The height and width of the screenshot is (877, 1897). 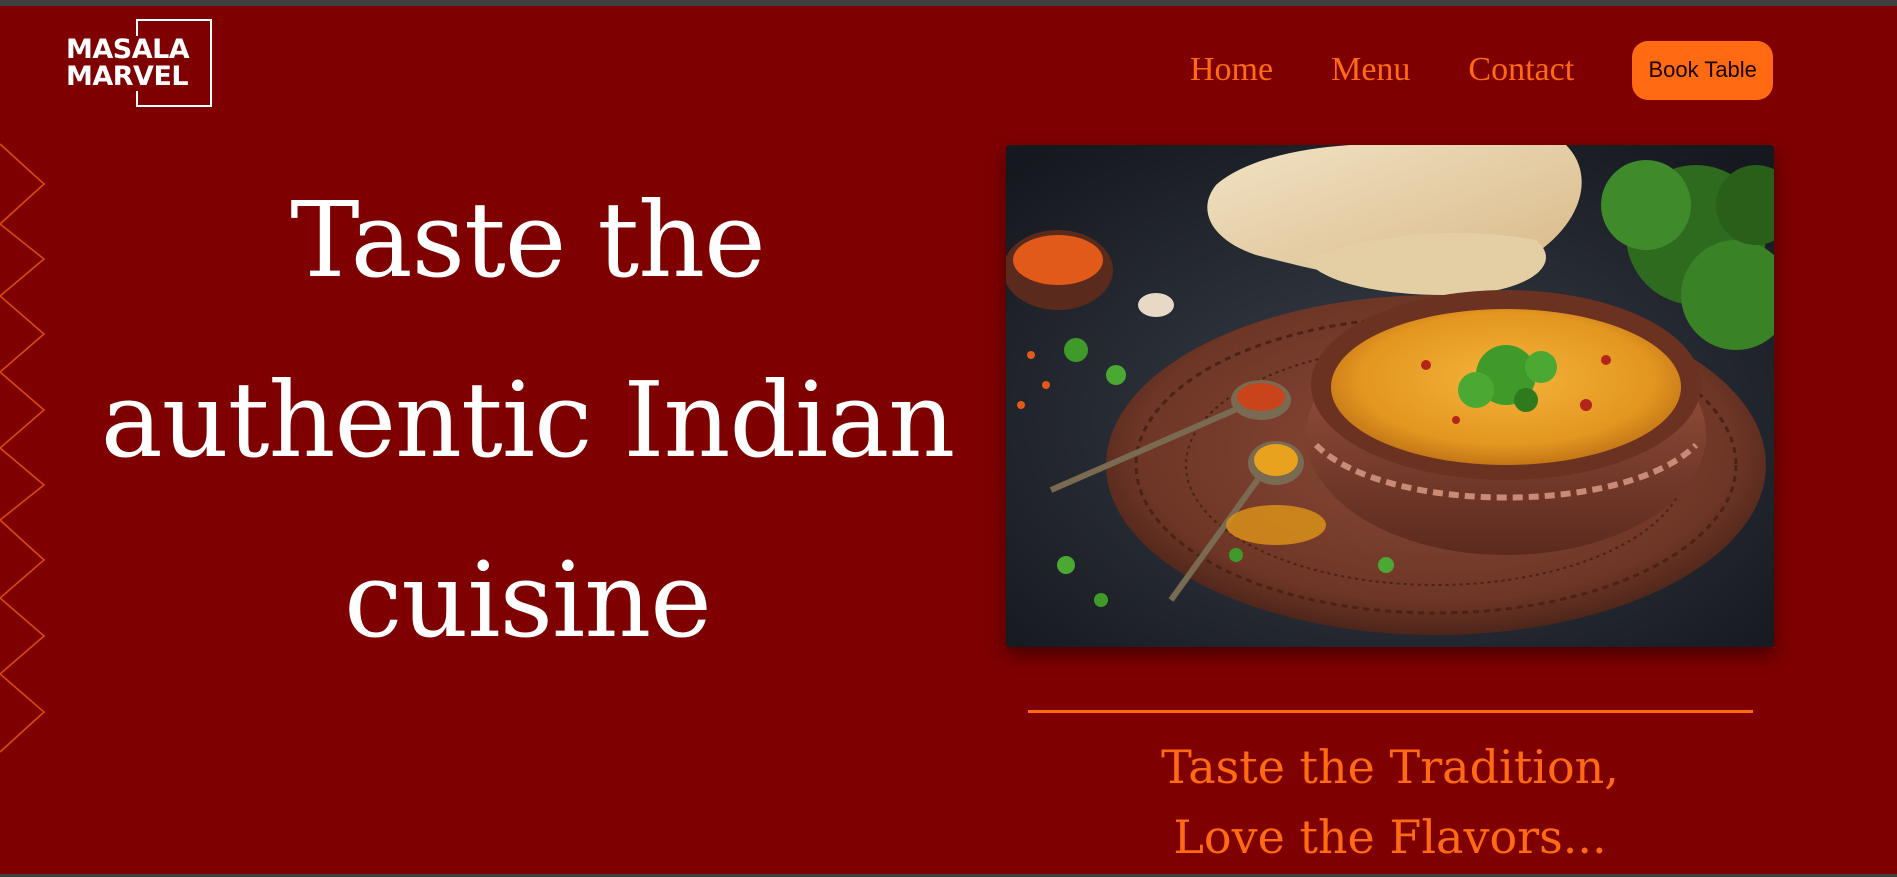 What do you see at coordinates (1390, 711) in the screenshot?
I see `tagline-divider` at bounding box center [1390, 711].